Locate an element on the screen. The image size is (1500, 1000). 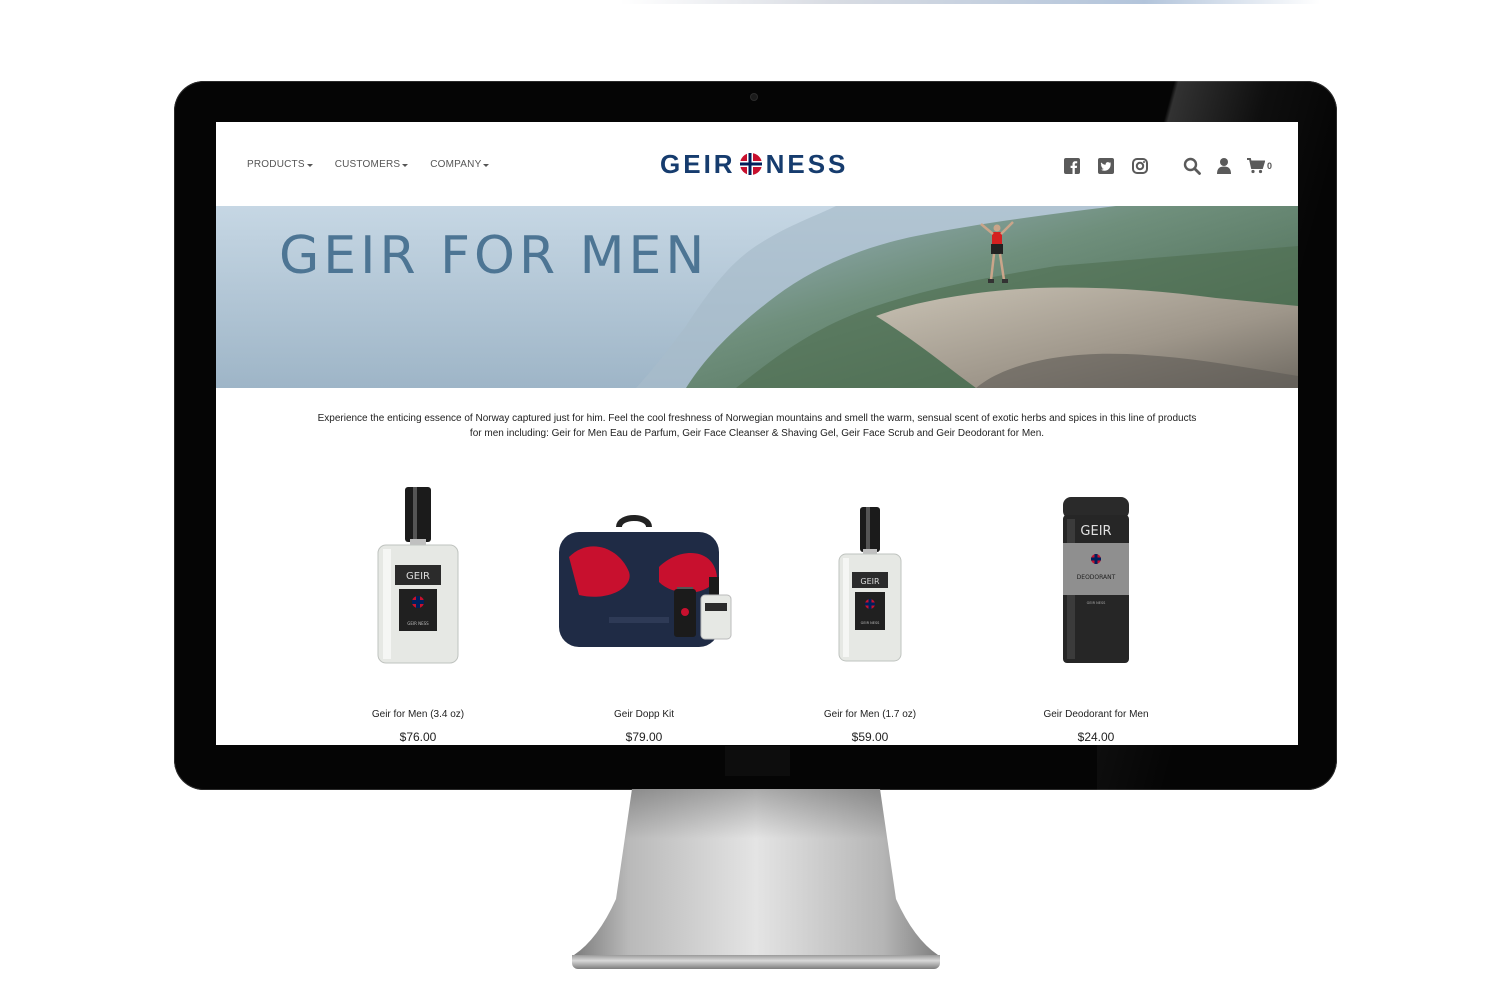
product-name: Geir for Men (3.4 oz) is located at coordinates (418, 714).